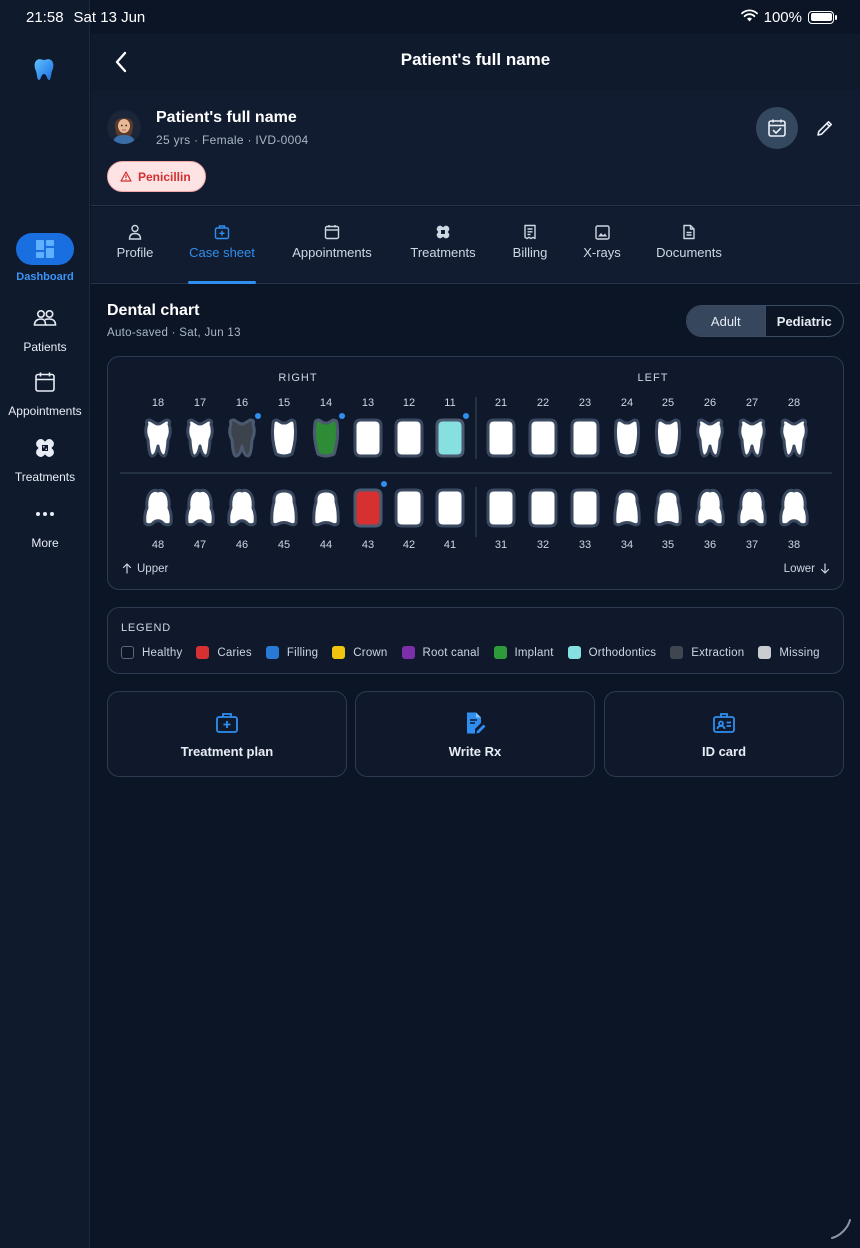 This screenshot has width=860, height=1248. I want to click on tooth-number: 33, so click(585, 545).